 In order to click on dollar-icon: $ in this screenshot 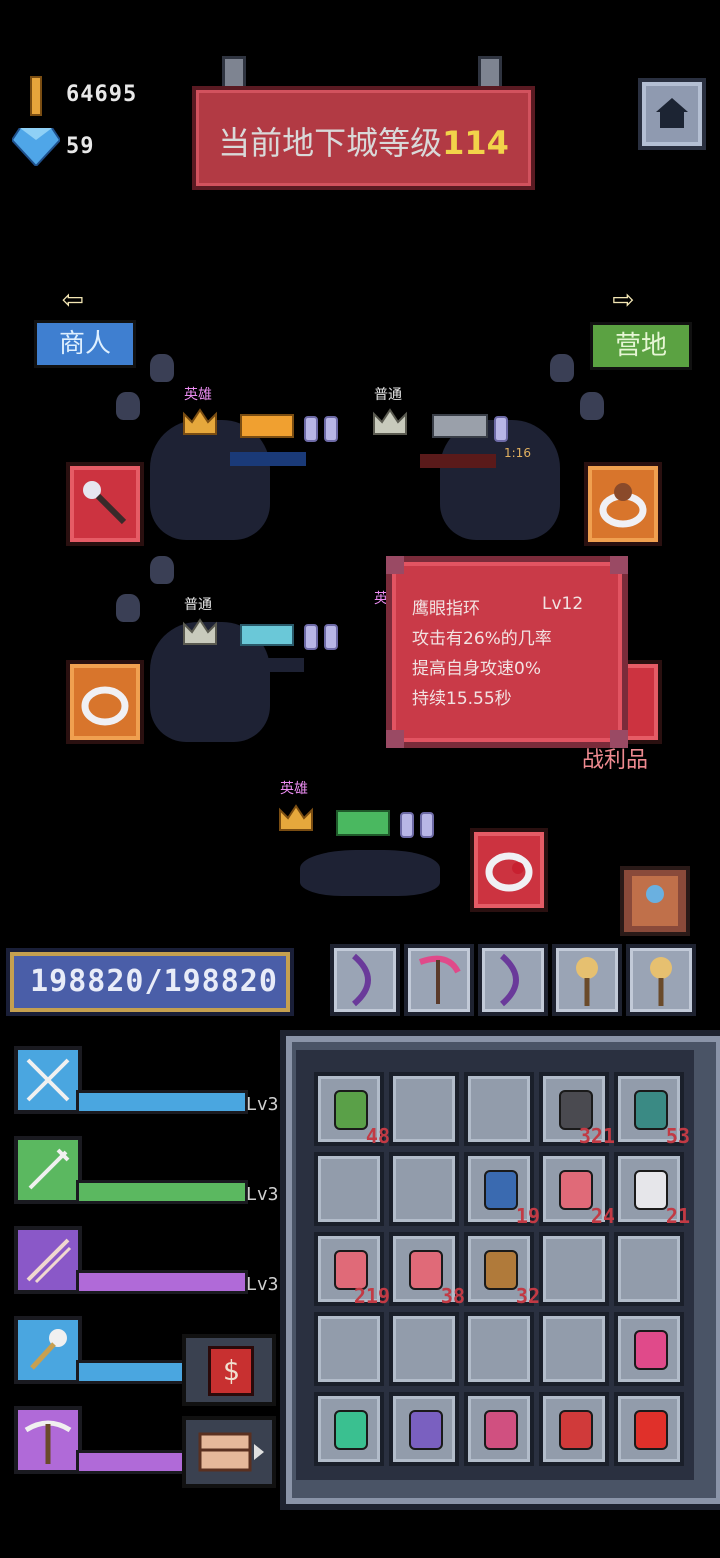, I will do `click(231, 1371)`.